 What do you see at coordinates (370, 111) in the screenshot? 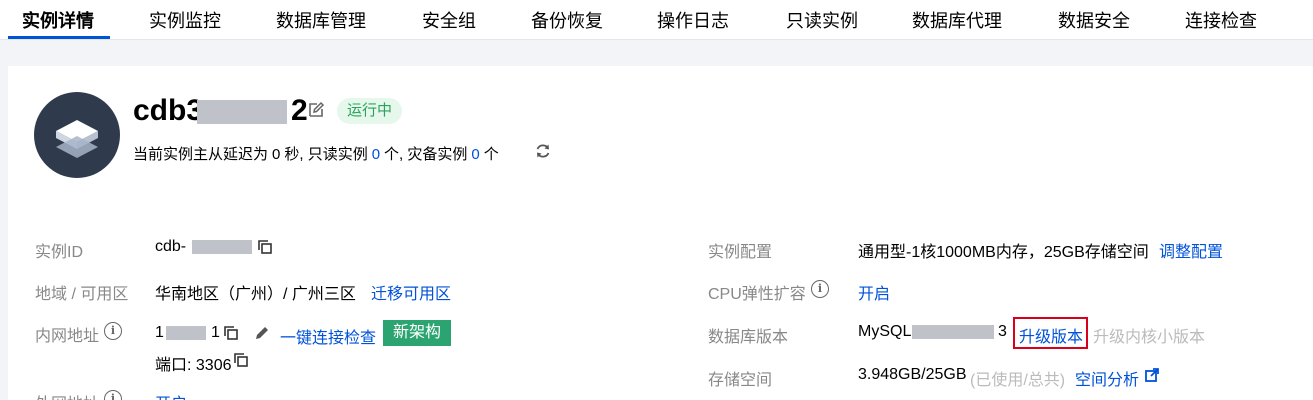
I see `status-badge: 运行中` at bounding box center [370, 111].